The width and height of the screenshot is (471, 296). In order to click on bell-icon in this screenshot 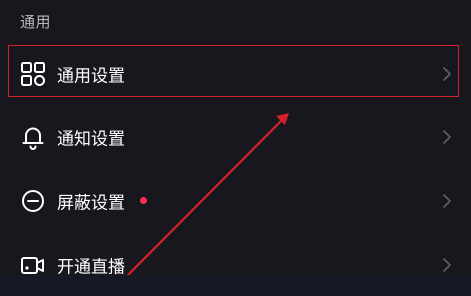, I will do `click(33, 137)`.